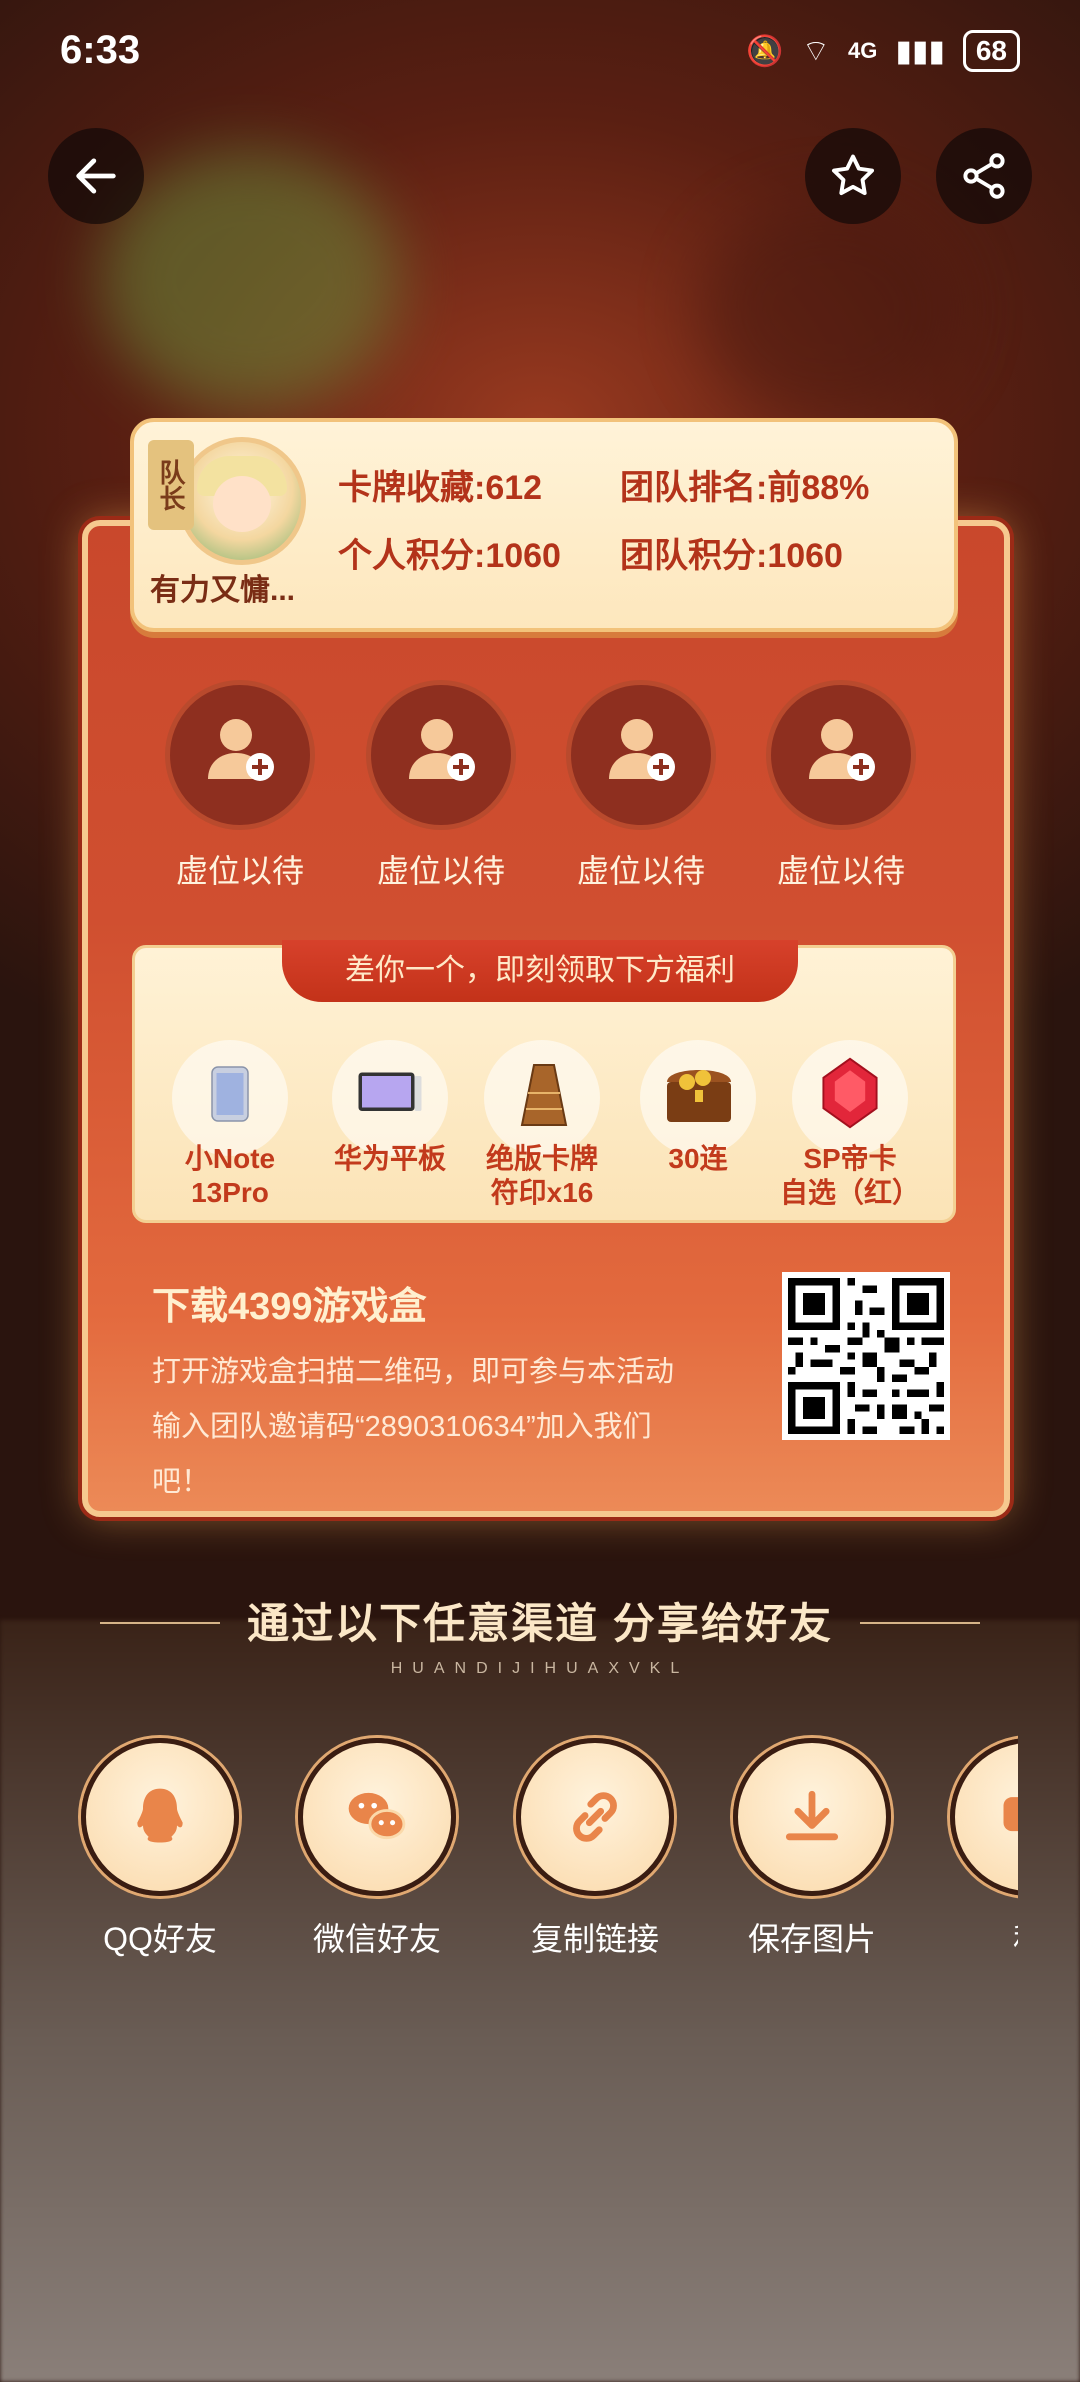 The image size is (1080, 2382). I want to click on download-title: 下载4399游戏盒, so click(289, 1307).